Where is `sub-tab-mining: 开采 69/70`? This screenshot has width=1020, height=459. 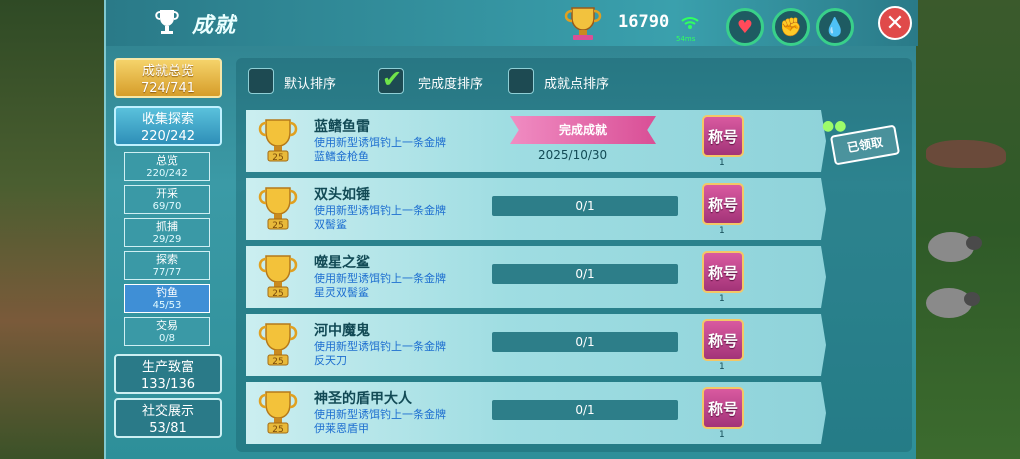
sub-tab-mining: 开采 69/70 is located at coordinates (167, 199).